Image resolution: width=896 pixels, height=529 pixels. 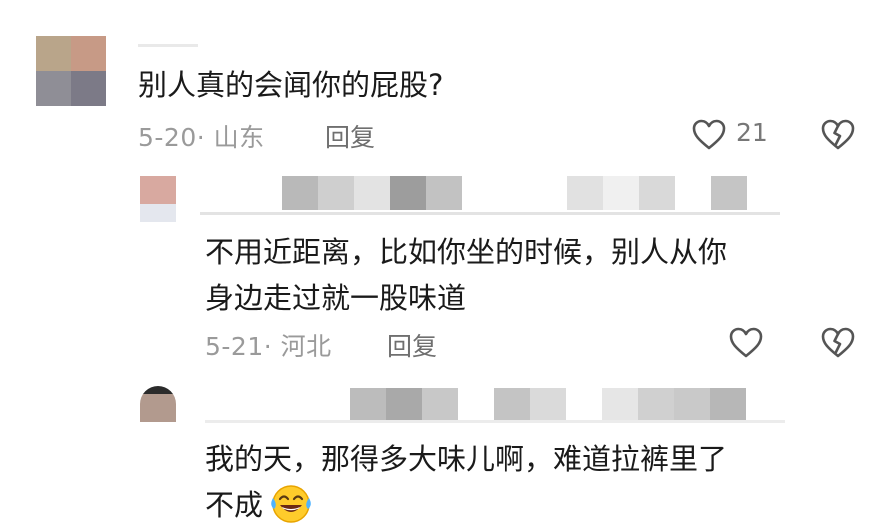 What do you see at coordinates (466, 459) in the screenshot?
I see `comment-text-line-1: 我的天，那得多大味儿啊，难道拉裤里了` at bounding box center [466, 459].